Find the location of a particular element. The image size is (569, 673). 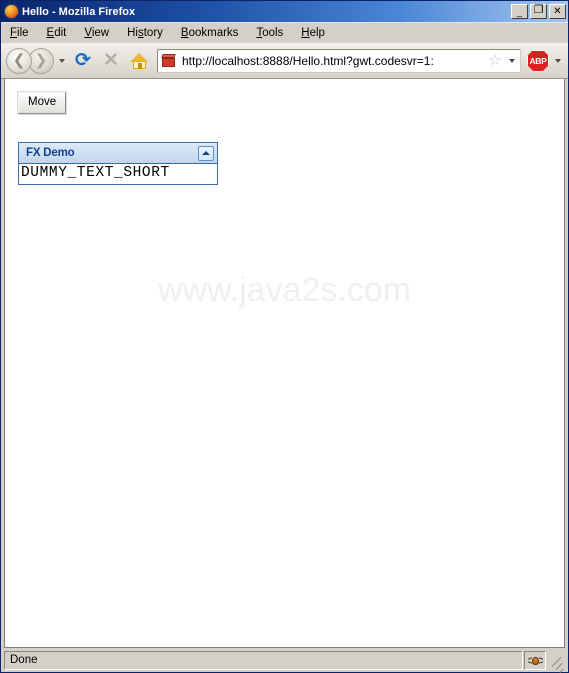

fx-demo-panel-header: FX Demo is located at coordinates (118, 153).